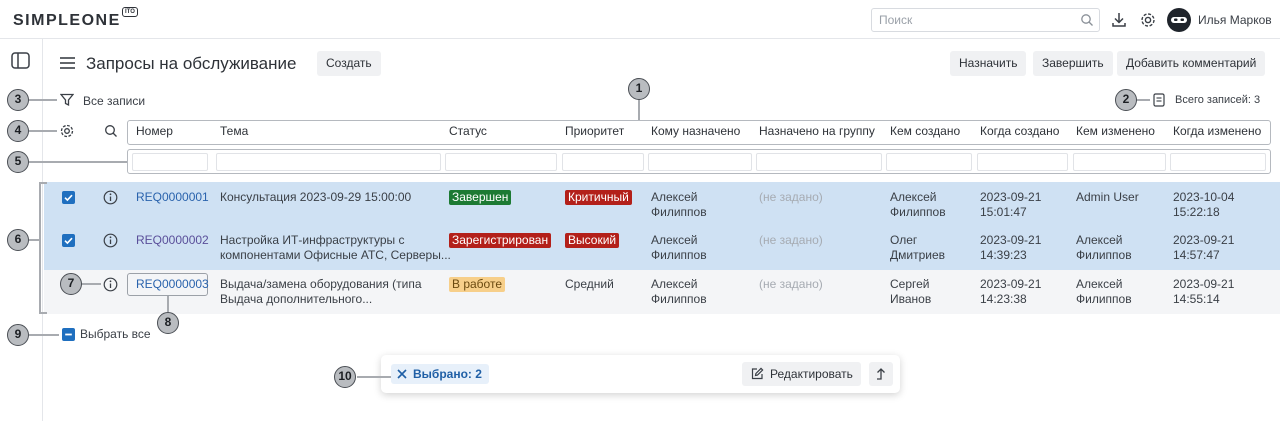 Image resolution: width=1280 pixels, height=421 pixels. I want to click on created-at-cell: 2023-09-21 15:01:47, so click(1011, 204).